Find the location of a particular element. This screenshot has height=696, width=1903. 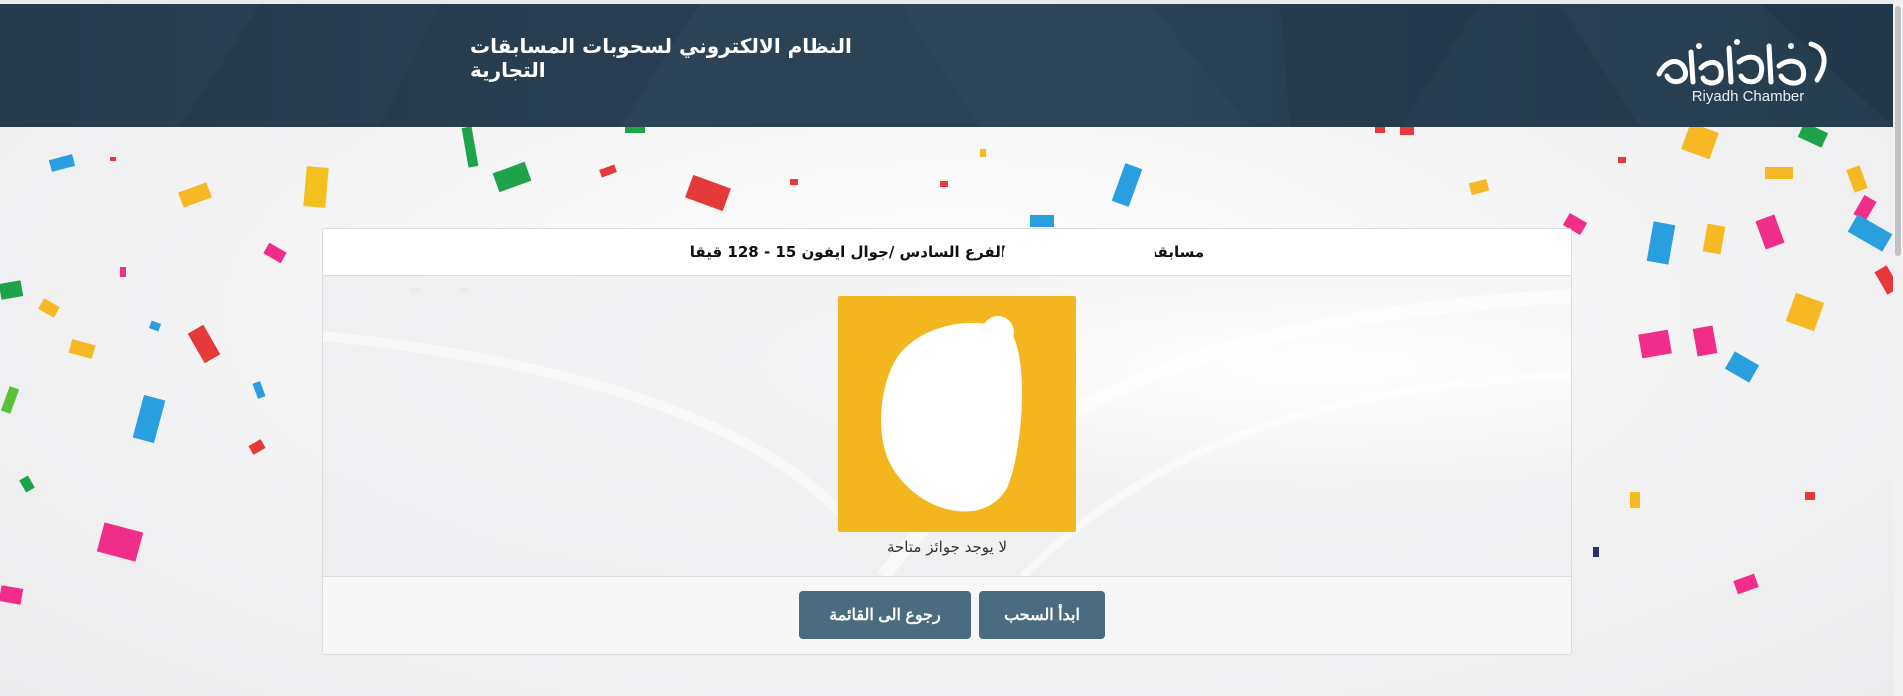

redaction-mark is located at coordinates (1079, 254).